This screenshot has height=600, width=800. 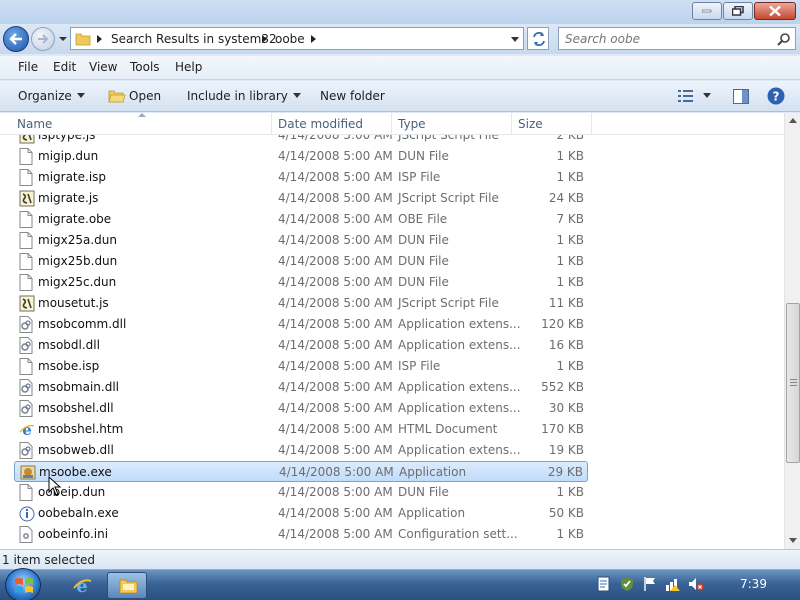 I want to click on help-icon: ?, so click(x=776, y=96).